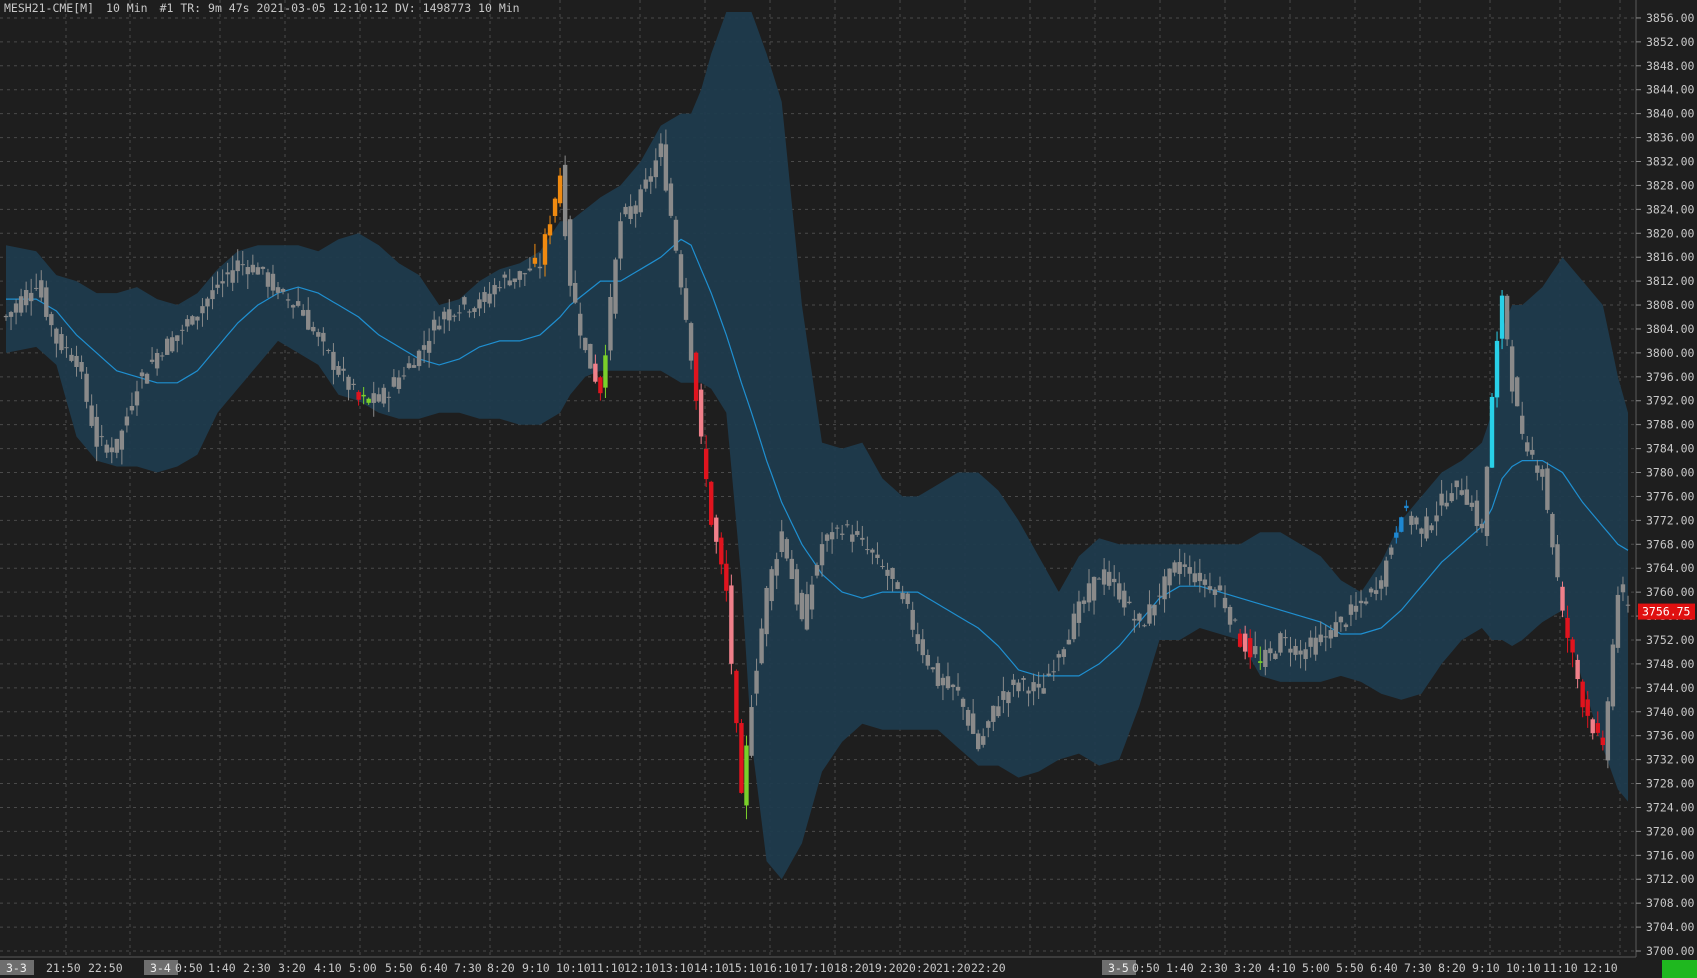 Image resolution: width=1697 pixels, height=978 pixels. What do you see at coordinates (780, 968) in the screenshot?
I see `time-label: 16:10` at bounding box center [780, 968].